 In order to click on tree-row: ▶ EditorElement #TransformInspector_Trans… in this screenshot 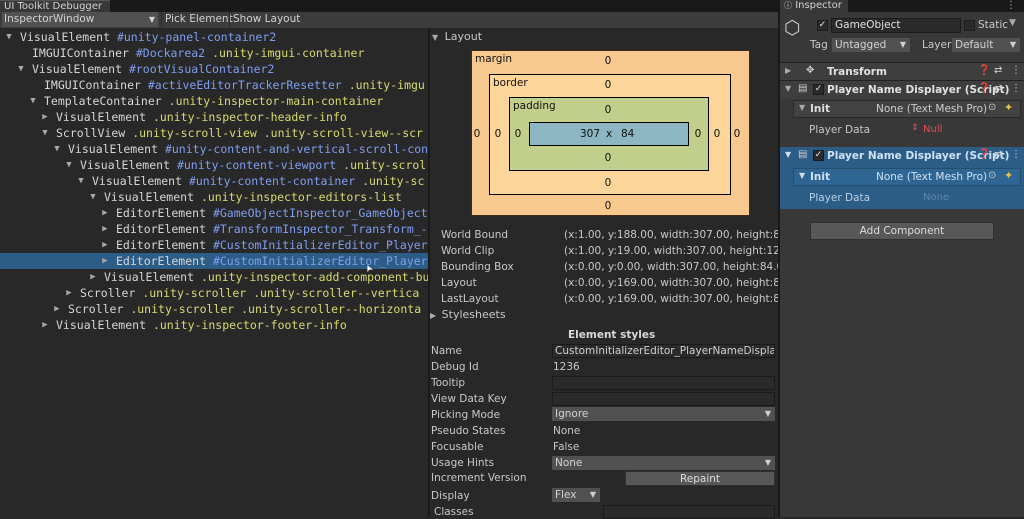, I will do `click(214, 229)`.